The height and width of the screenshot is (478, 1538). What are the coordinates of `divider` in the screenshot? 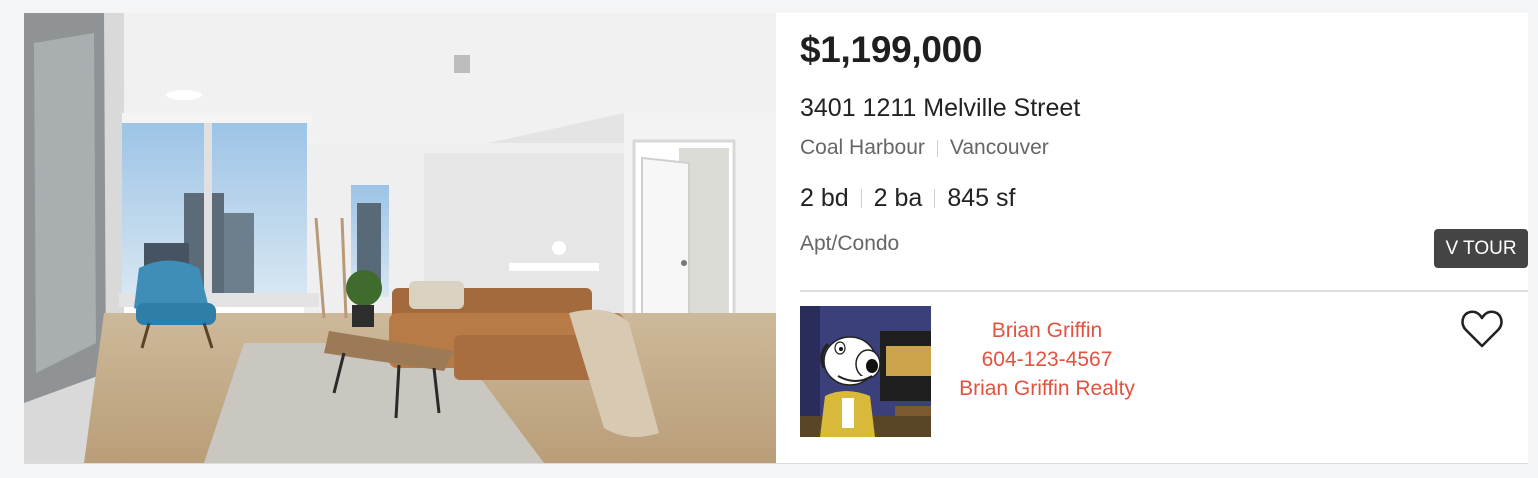 It's located at (1164, 291).